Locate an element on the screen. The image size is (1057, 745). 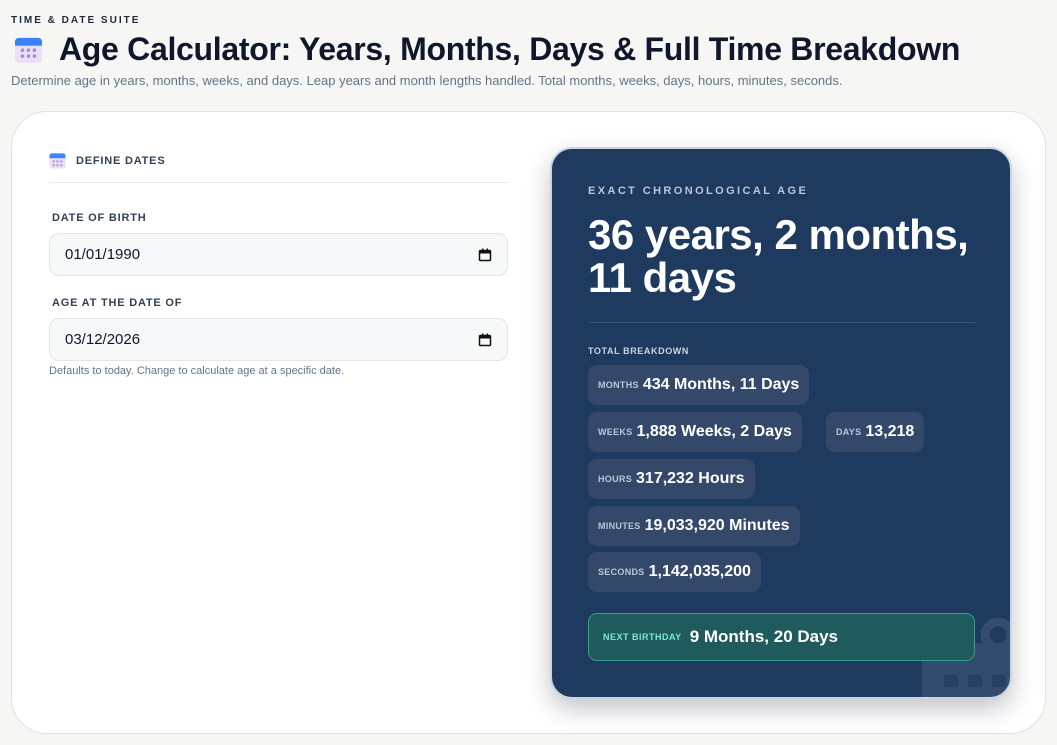
age-result: 36 years, 2 months, 11 days is located at coordinates (778, 256).